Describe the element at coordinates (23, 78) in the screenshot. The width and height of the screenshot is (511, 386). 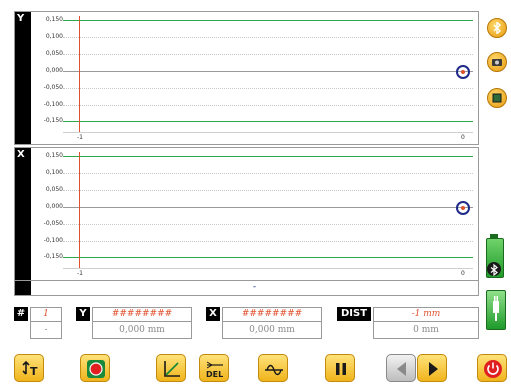
I see `y-axis-tag: Y` at that location.